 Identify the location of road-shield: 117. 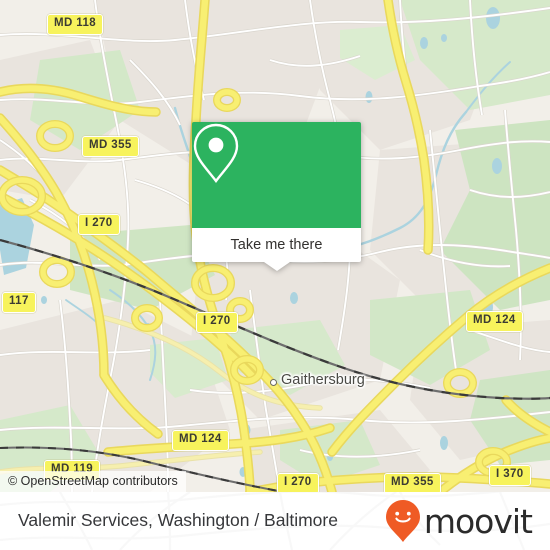
(19, 302).